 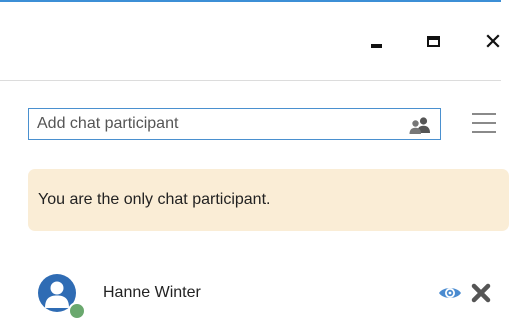 What do you see at coordinates (268, 294) in the screenshot?
I see `participant-row: Hanne Winter` at bounding box center [268, 294].